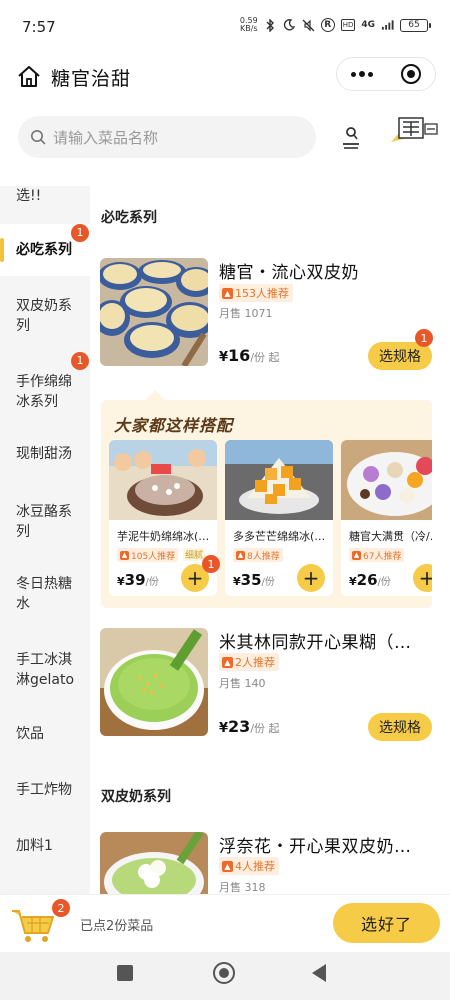 The width and height of the screenshot is (450, 1000). Describe the element at coordinates (270, 25) in the screenshot. I see `bluetooth-icon` at that location.